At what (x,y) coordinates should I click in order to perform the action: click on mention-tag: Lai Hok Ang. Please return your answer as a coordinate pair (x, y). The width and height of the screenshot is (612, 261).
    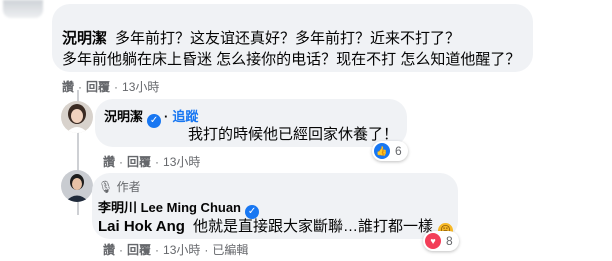
    Looking at the image, I should click on (141, 226).